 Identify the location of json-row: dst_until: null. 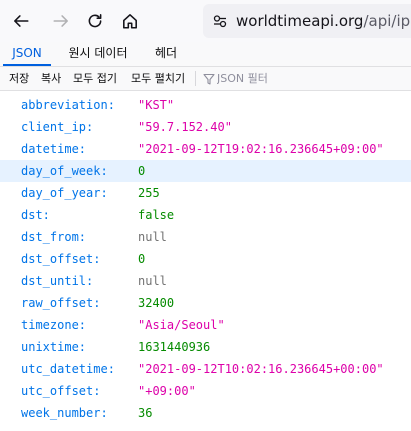
(205, 281).